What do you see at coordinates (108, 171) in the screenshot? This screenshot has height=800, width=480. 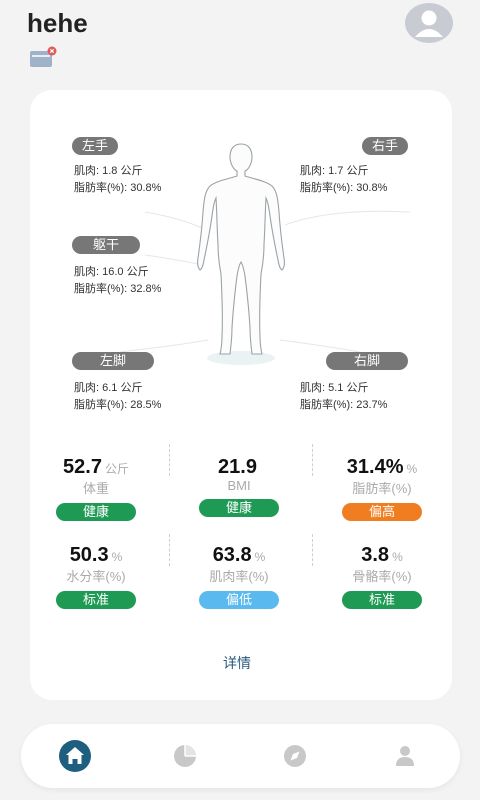 I see `left-hand-muscle: 肌肉: 1.8 公斤` at bounding box center [108, 171].